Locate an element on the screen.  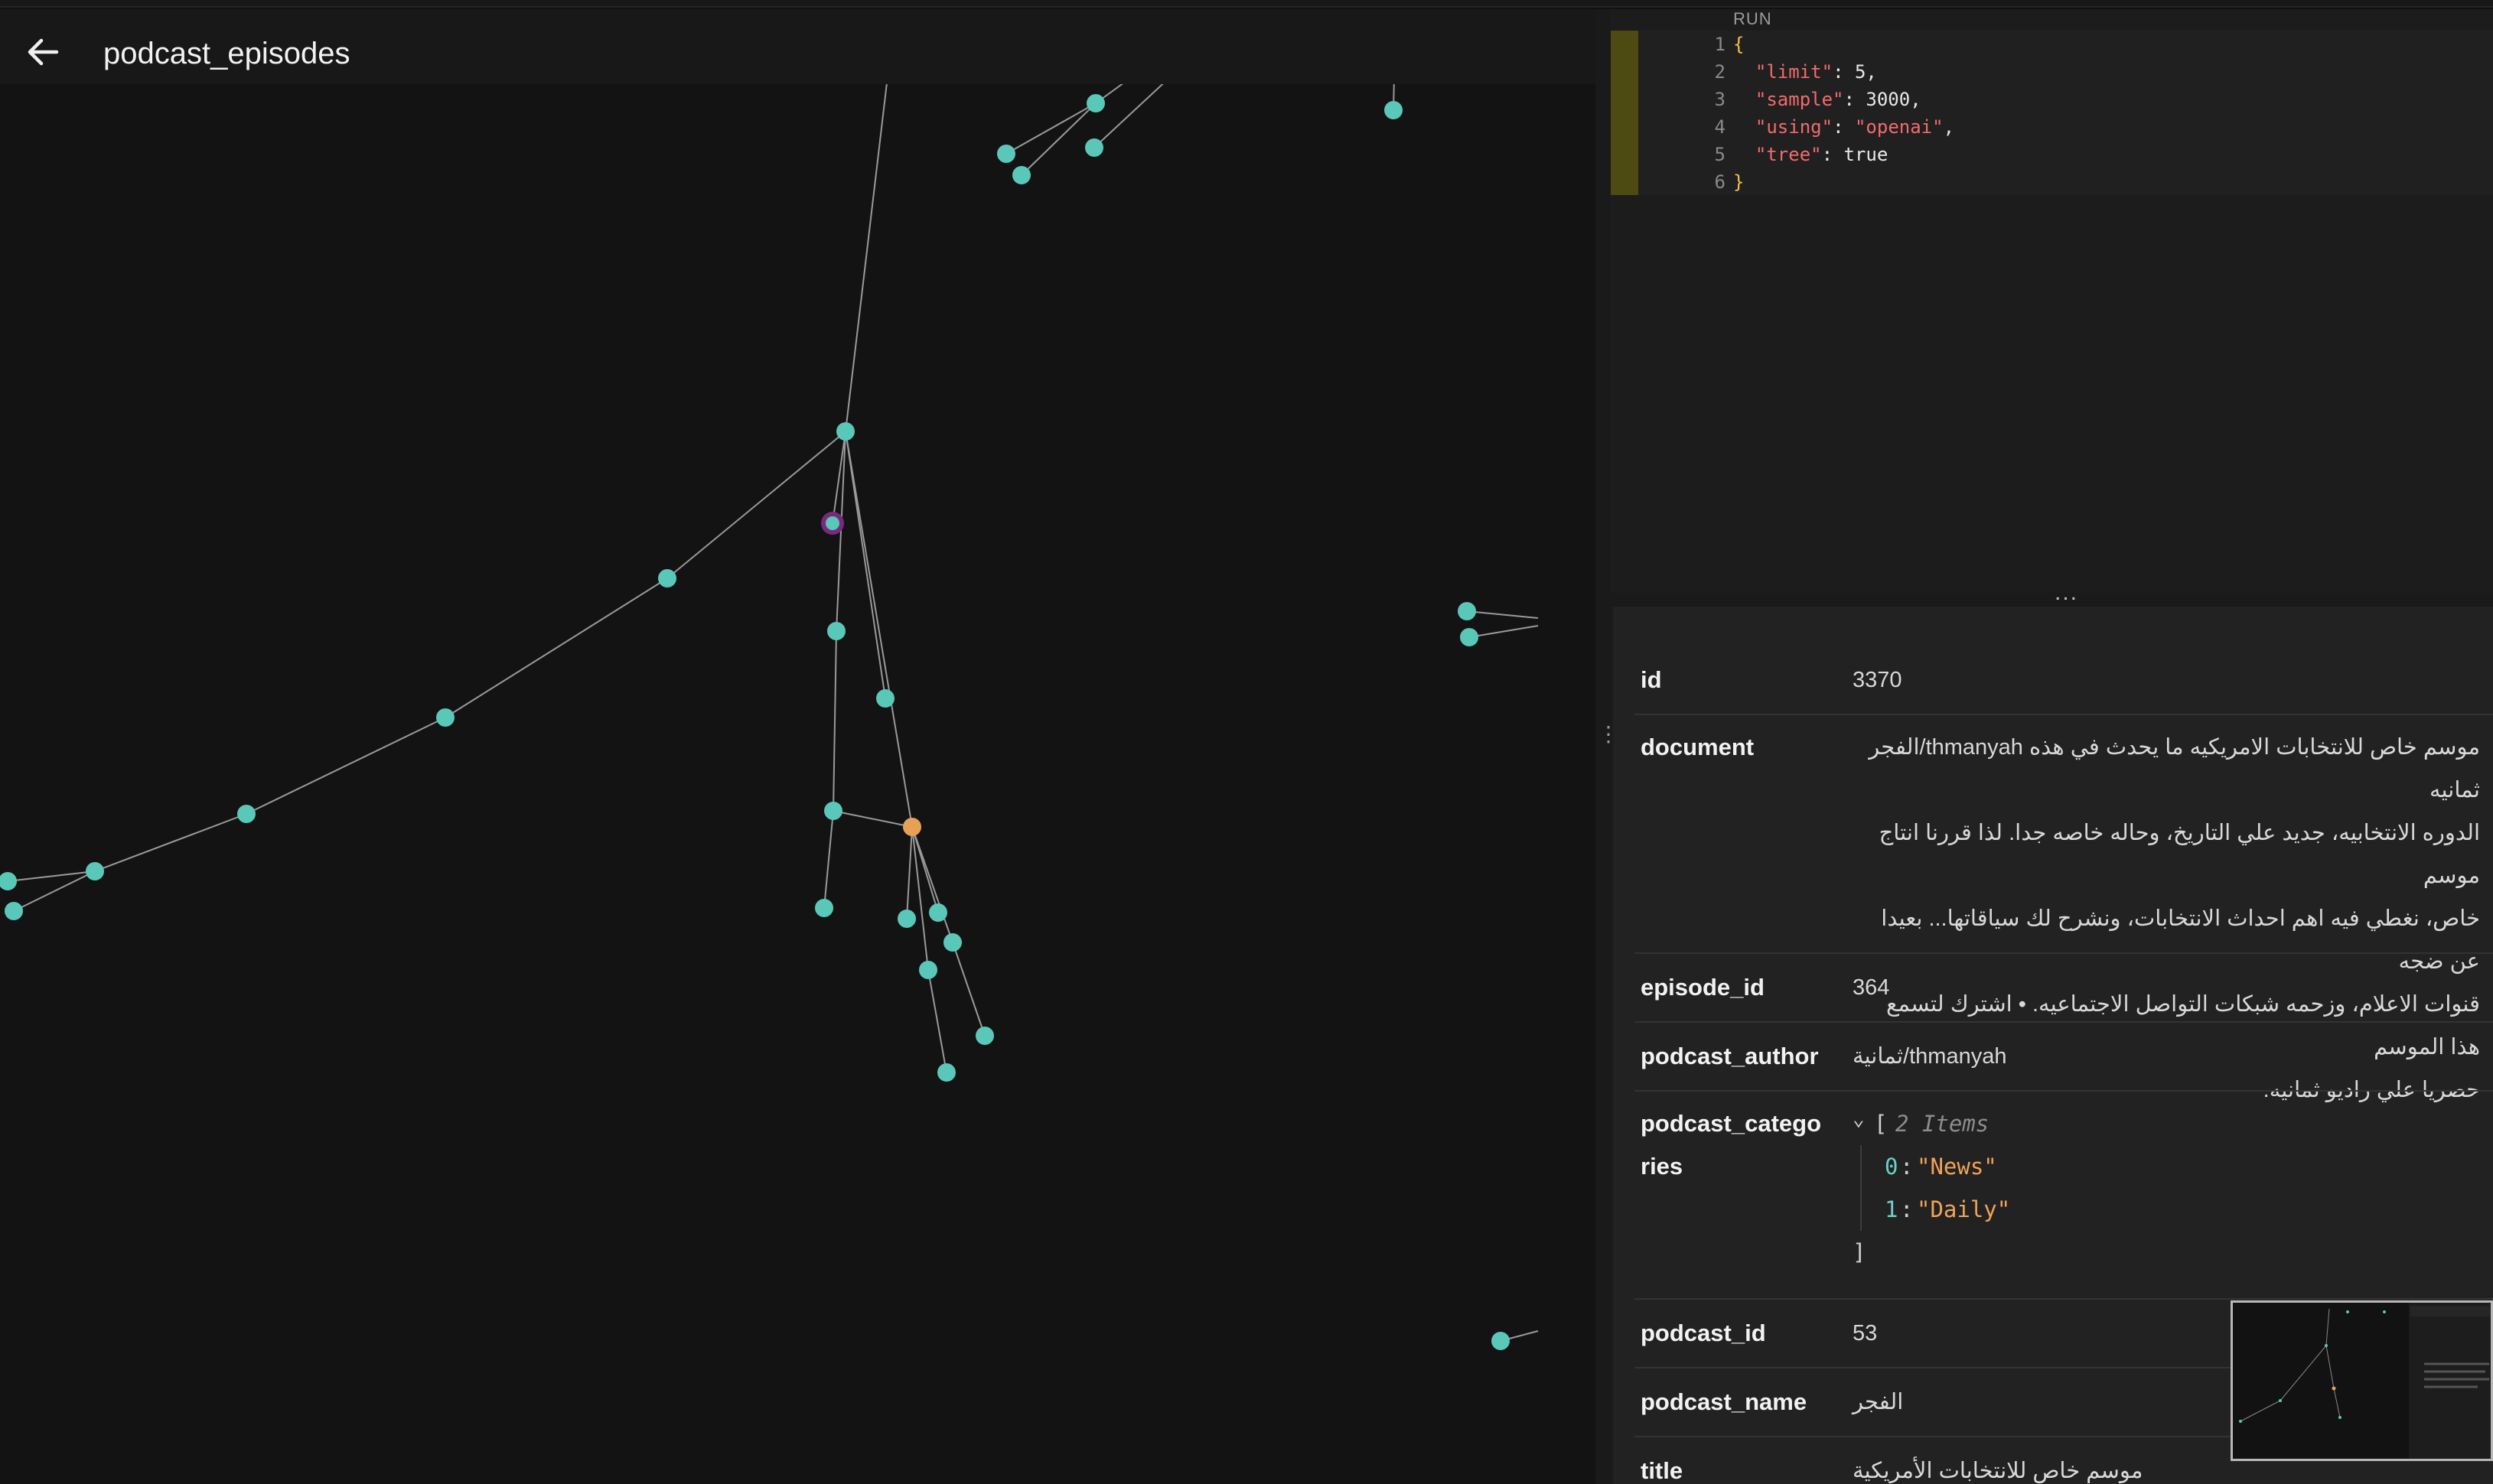
code-text: "tree": true is located at coordinates (1810, 154).